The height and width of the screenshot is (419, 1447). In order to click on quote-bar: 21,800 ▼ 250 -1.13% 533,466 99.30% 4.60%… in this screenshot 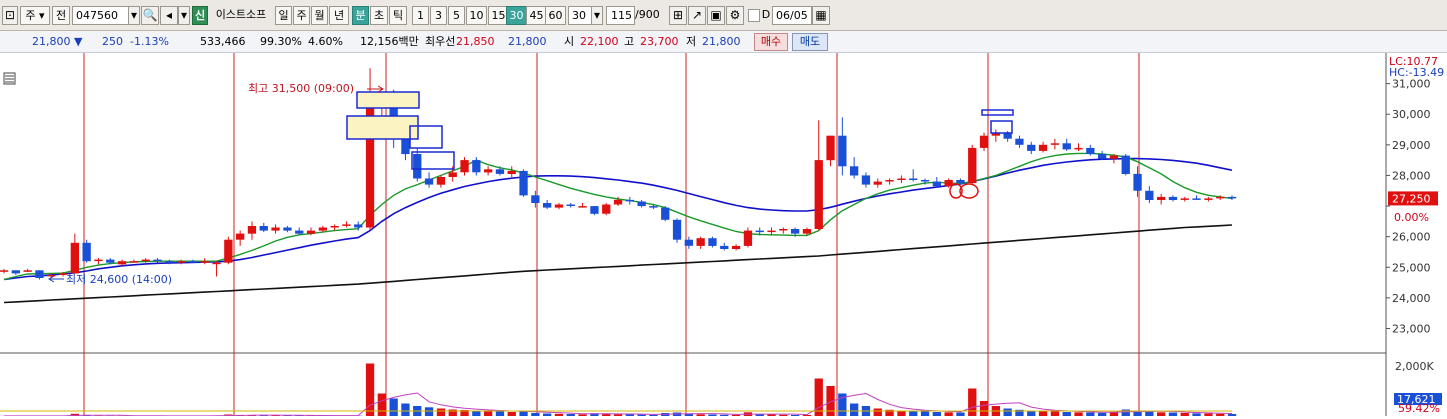, I will do `click(723, 42)`.